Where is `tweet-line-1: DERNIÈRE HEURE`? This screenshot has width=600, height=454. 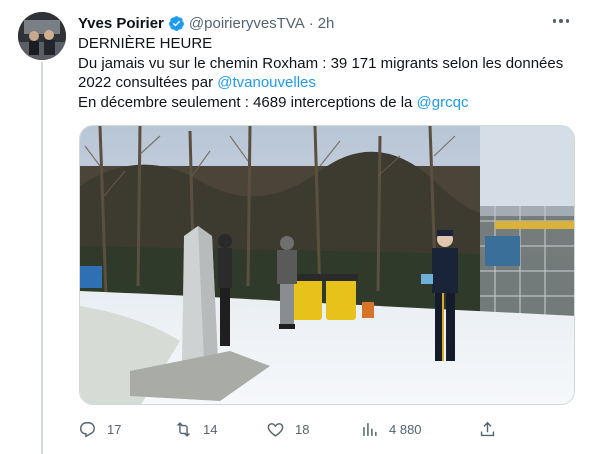
tweet-line-1: DERNIÈRE HEURE is located at coordinates (145, 43).